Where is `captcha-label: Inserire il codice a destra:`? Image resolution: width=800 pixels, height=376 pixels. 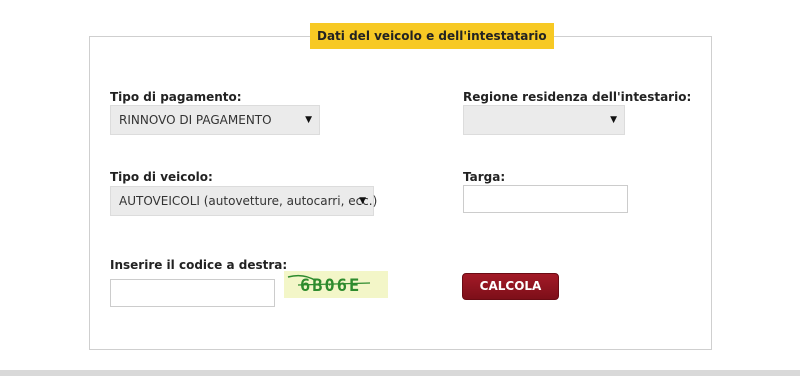 captcha-label: Inserire il codice a destra: is located at coordinates (199, 265).